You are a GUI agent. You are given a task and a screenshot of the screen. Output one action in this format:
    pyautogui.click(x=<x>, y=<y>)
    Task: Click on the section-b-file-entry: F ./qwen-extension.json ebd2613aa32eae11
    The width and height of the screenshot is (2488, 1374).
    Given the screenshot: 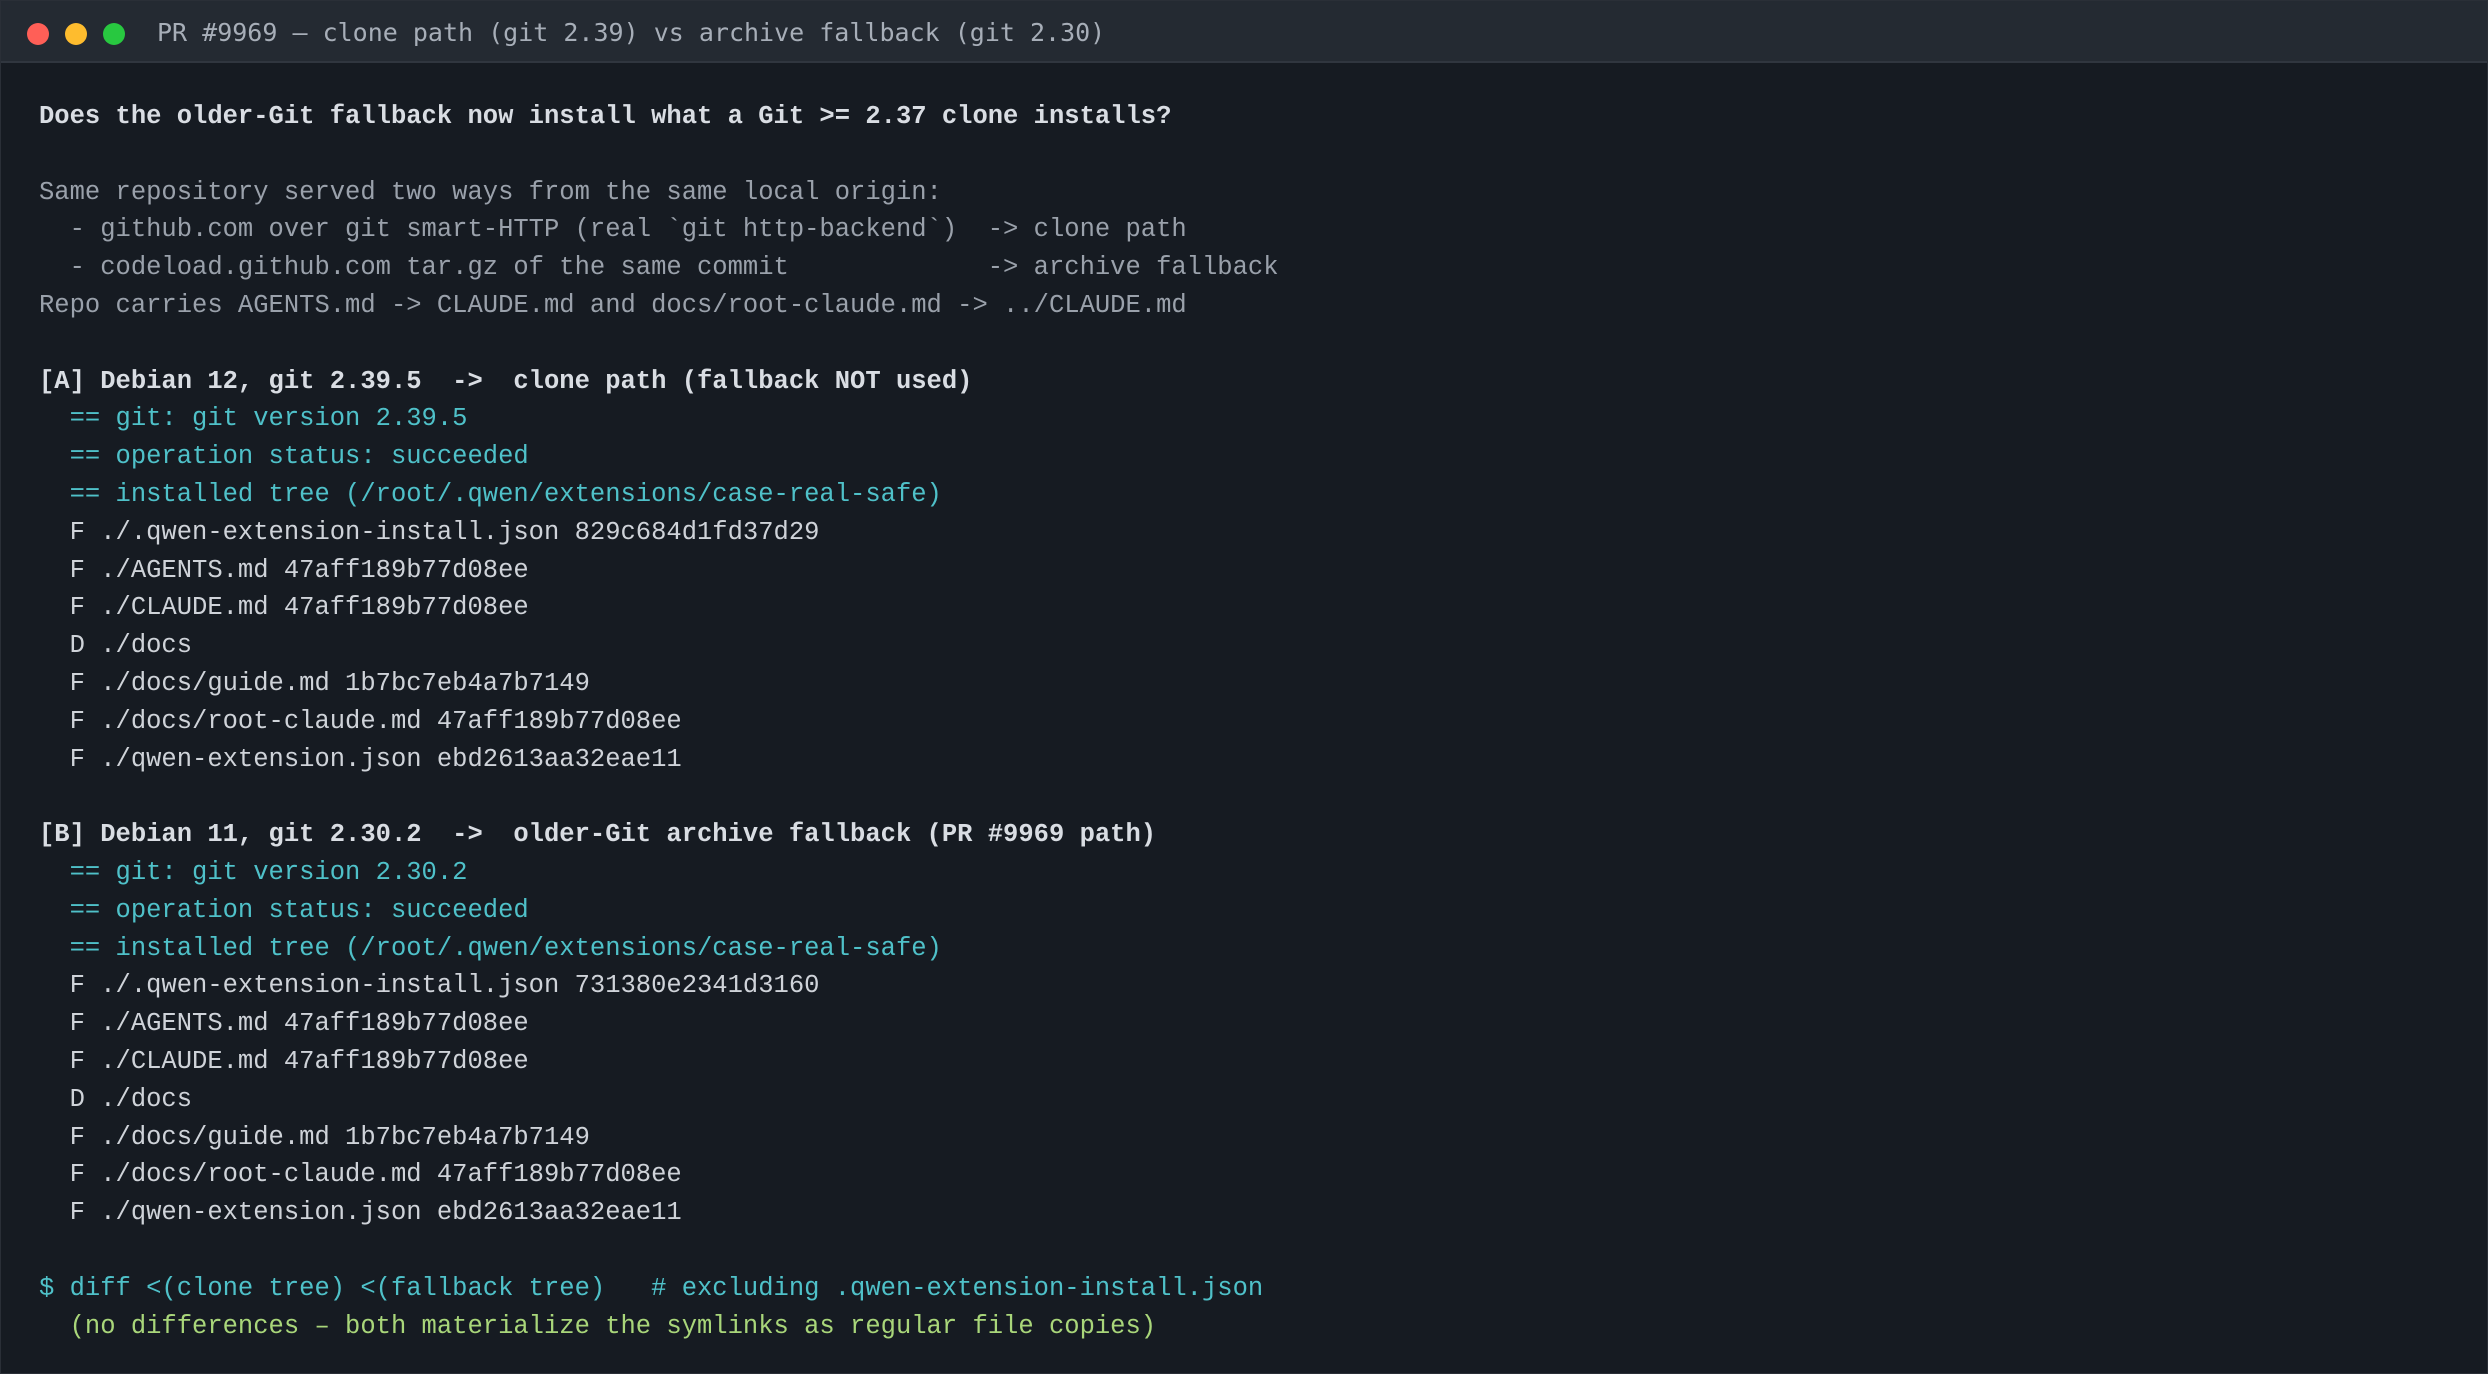 What is the action you would take?
    pyautogui.click(x=360, y=1213)
    